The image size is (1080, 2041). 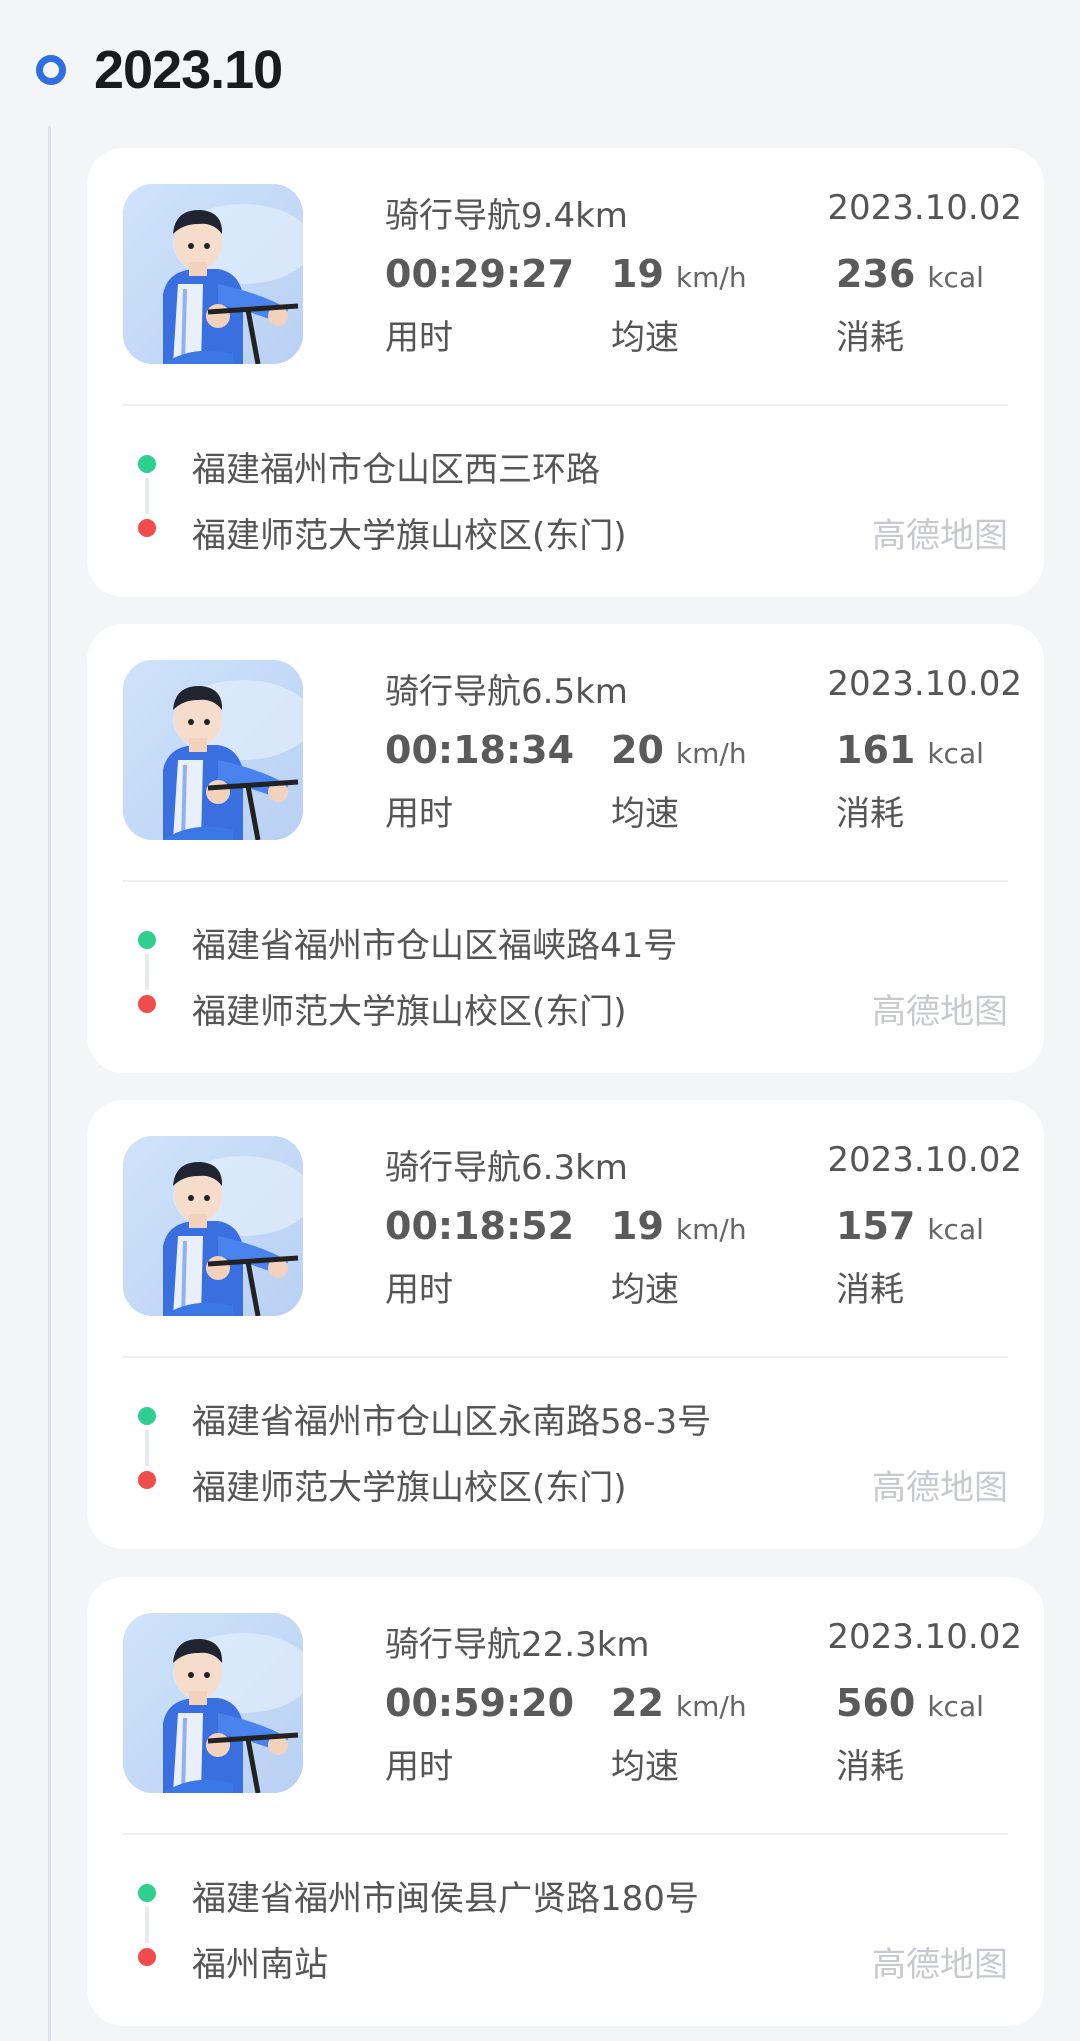 I want to click on route-start-address: 福建省福州市闽侯县广贤路180号, so click(x=445, y=1899).